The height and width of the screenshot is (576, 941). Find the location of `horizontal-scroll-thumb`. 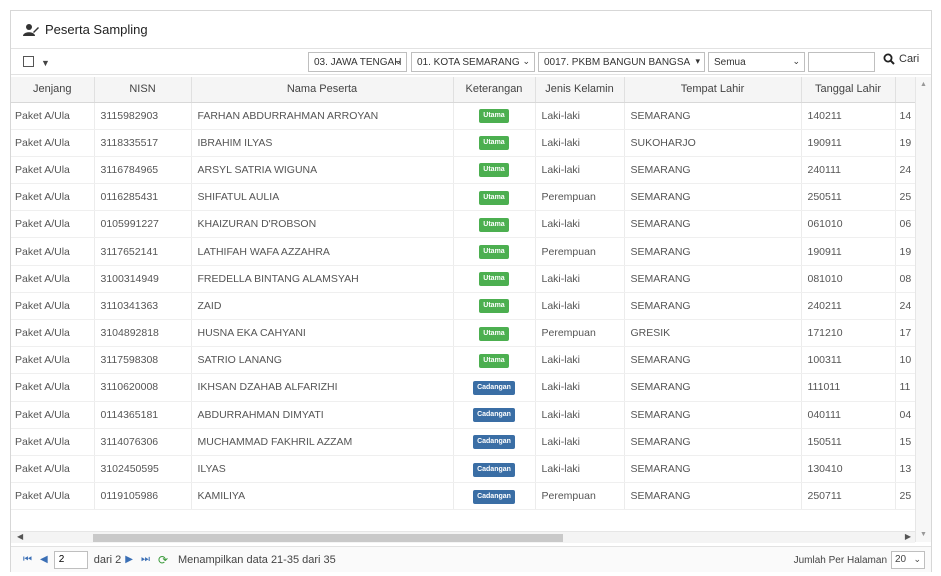

horizontal-scroll-thumb is located at coordinates (328, 538).